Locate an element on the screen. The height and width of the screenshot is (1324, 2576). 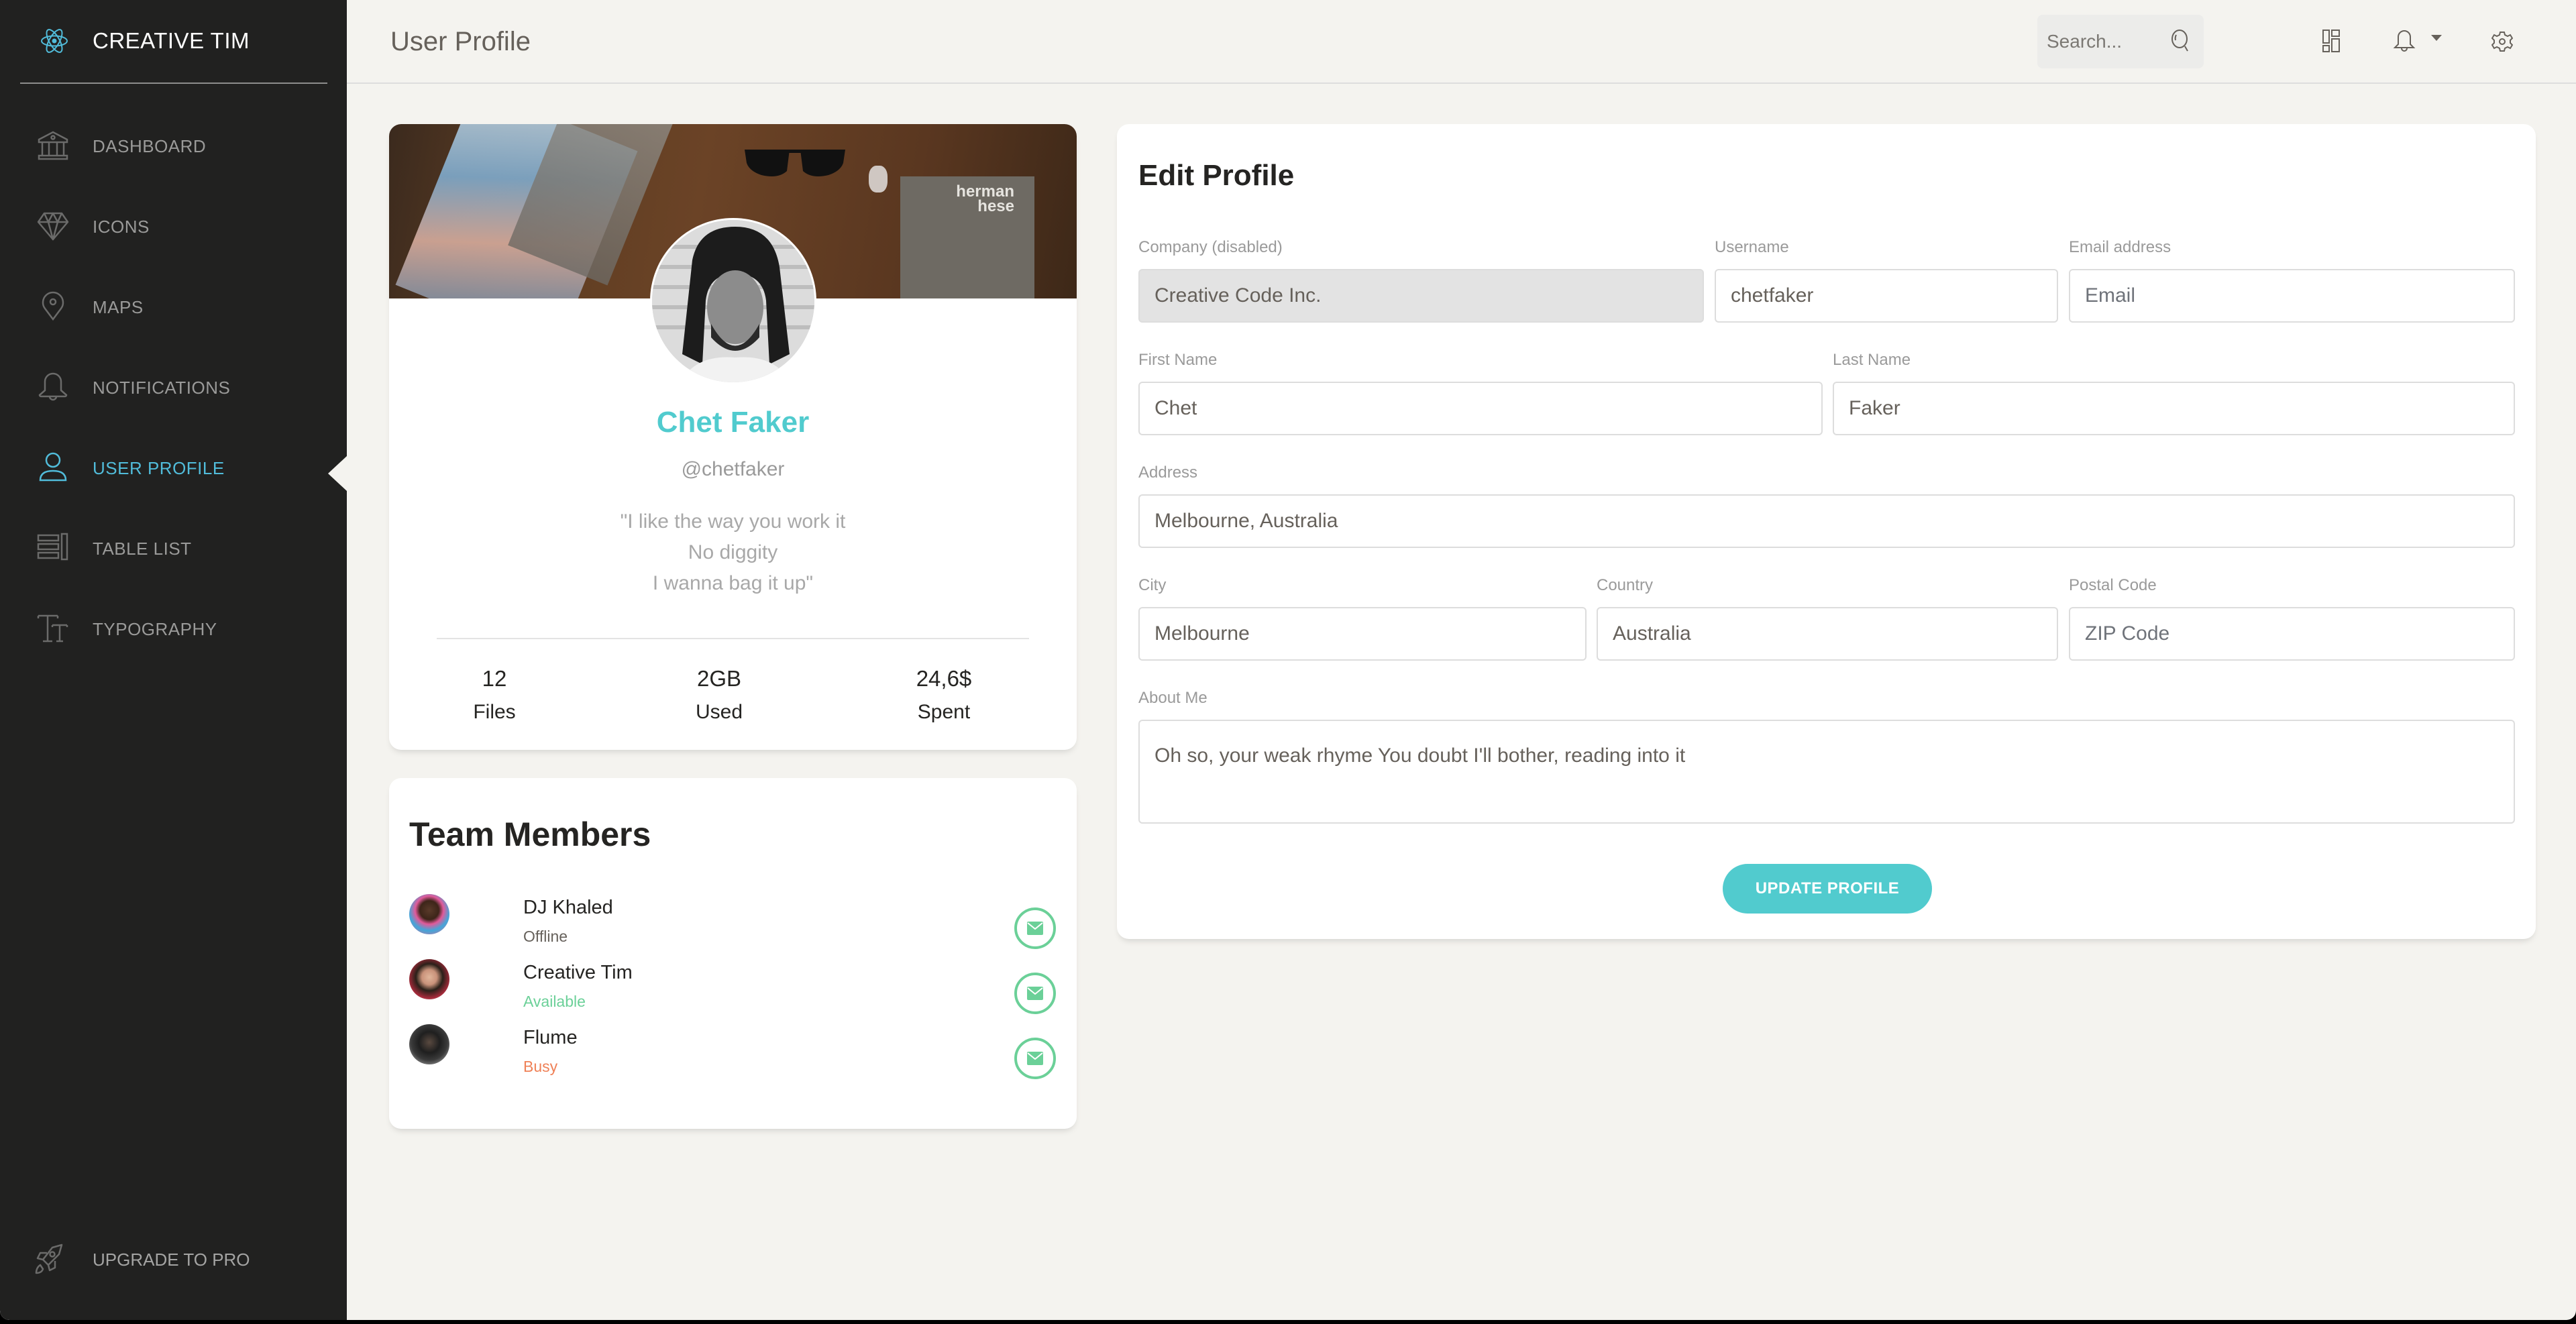
email-field: Email address is located at coordinates (2292, 280).